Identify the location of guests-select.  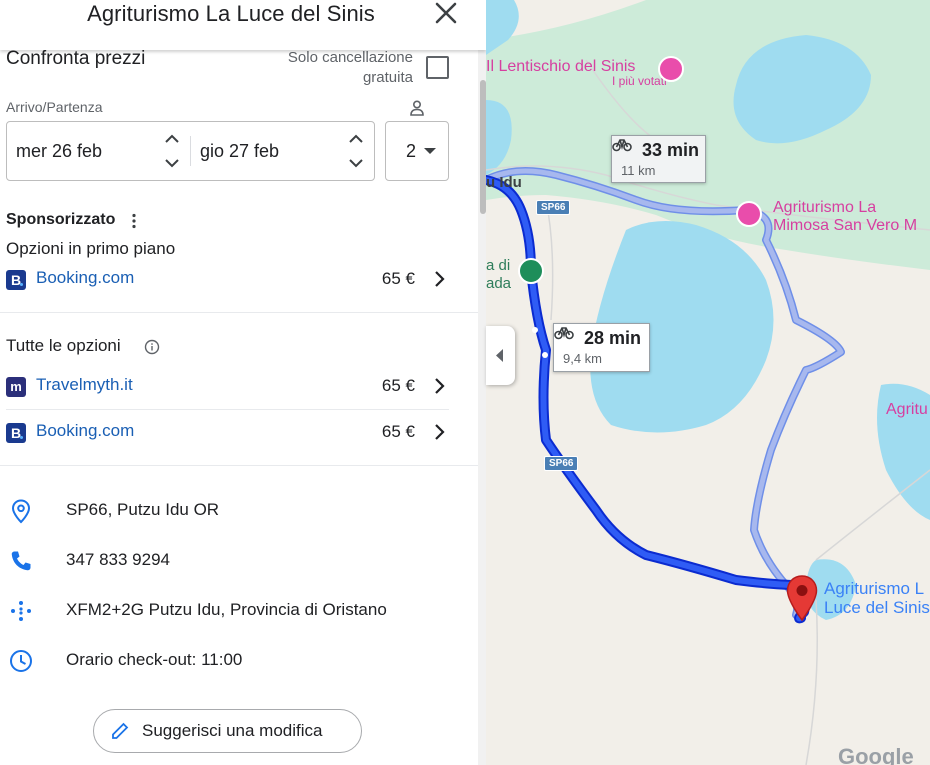
(417, 151).